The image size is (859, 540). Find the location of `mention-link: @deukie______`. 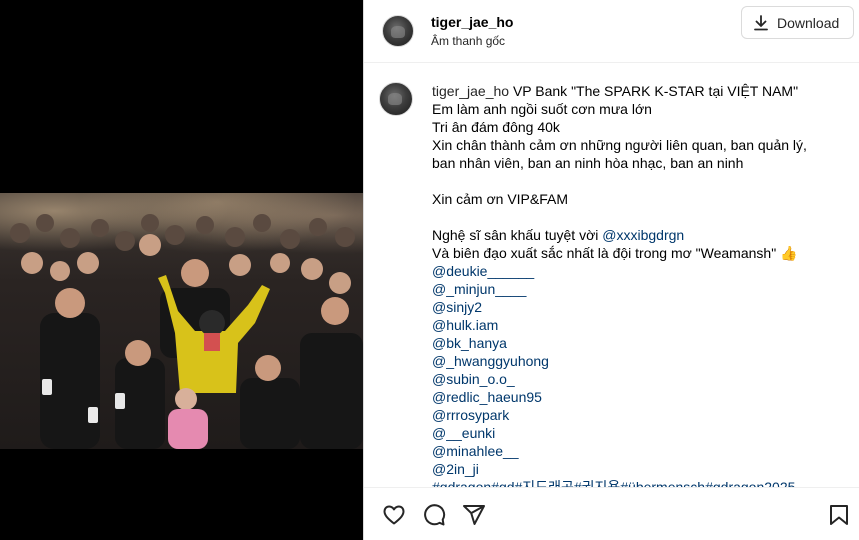

mention-link: @deukie______ is located at coordinates (642, 271).